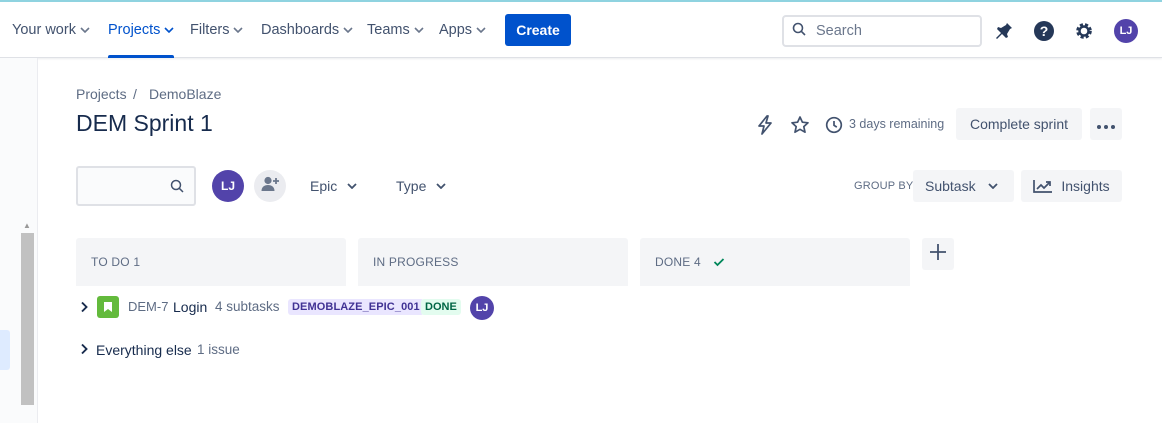  I want to click on insights-button: Insights, so click(1071, 186).